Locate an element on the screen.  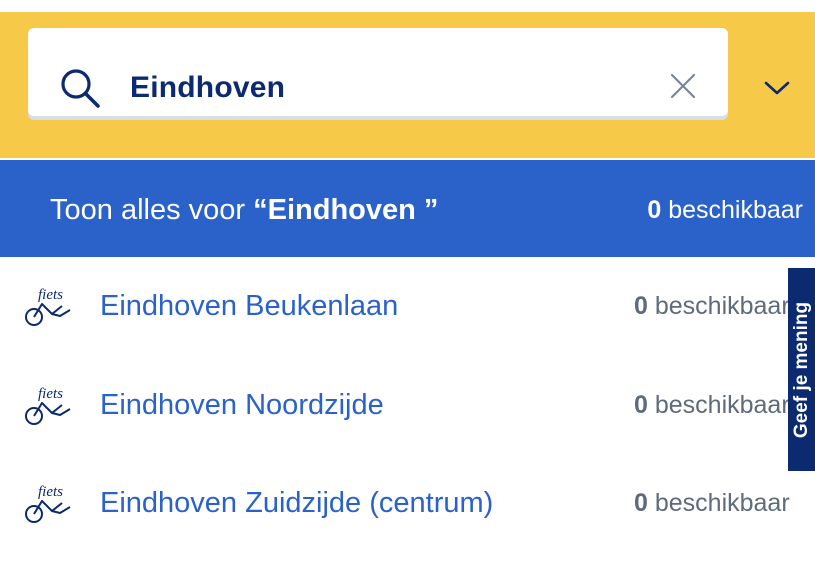
chevron-down-icon is located at coordinates (777, 88).